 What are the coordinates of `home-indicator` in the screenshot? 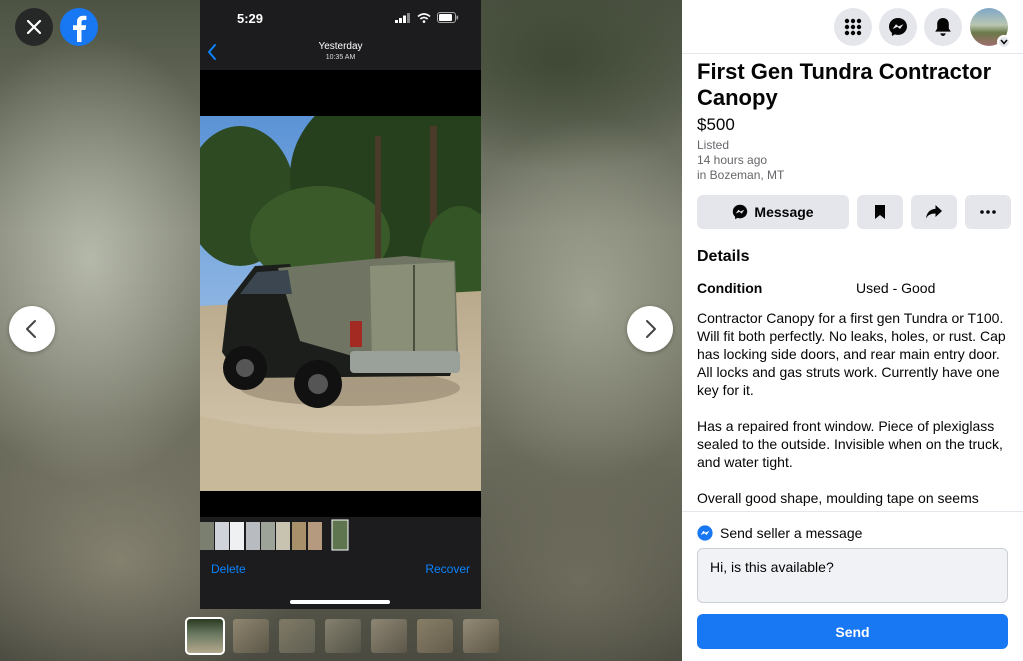 It's located at (340, 602).